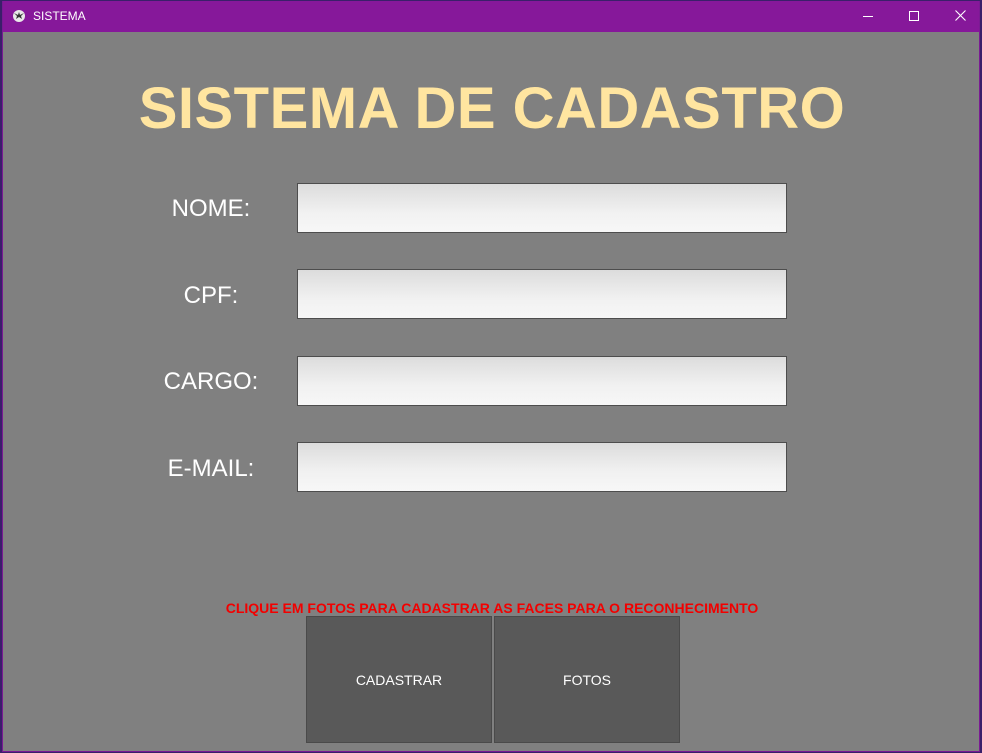  Describe the element at coordinates (211, 468) in the screenshot. I see `email-label: E-MAIL:` at that location.